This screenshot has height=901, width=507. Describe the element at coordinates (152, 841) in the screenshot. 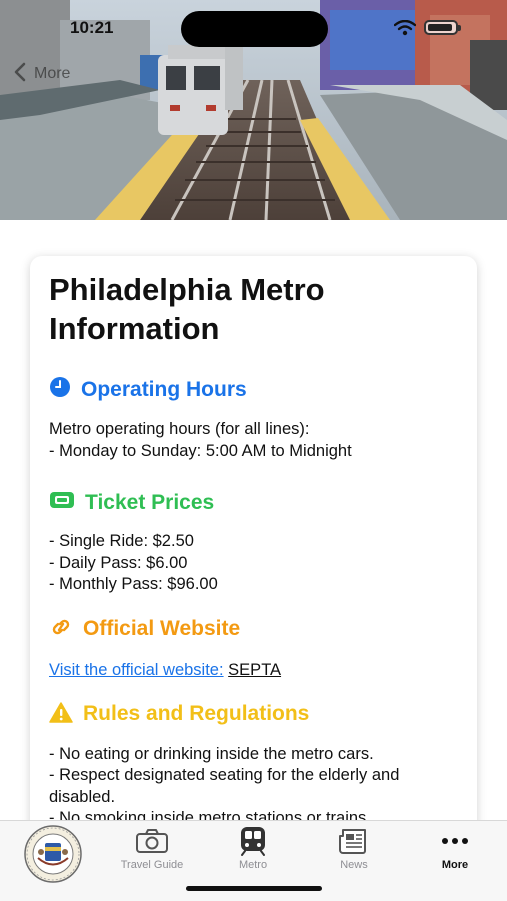

I see `camera-icon` at that location.